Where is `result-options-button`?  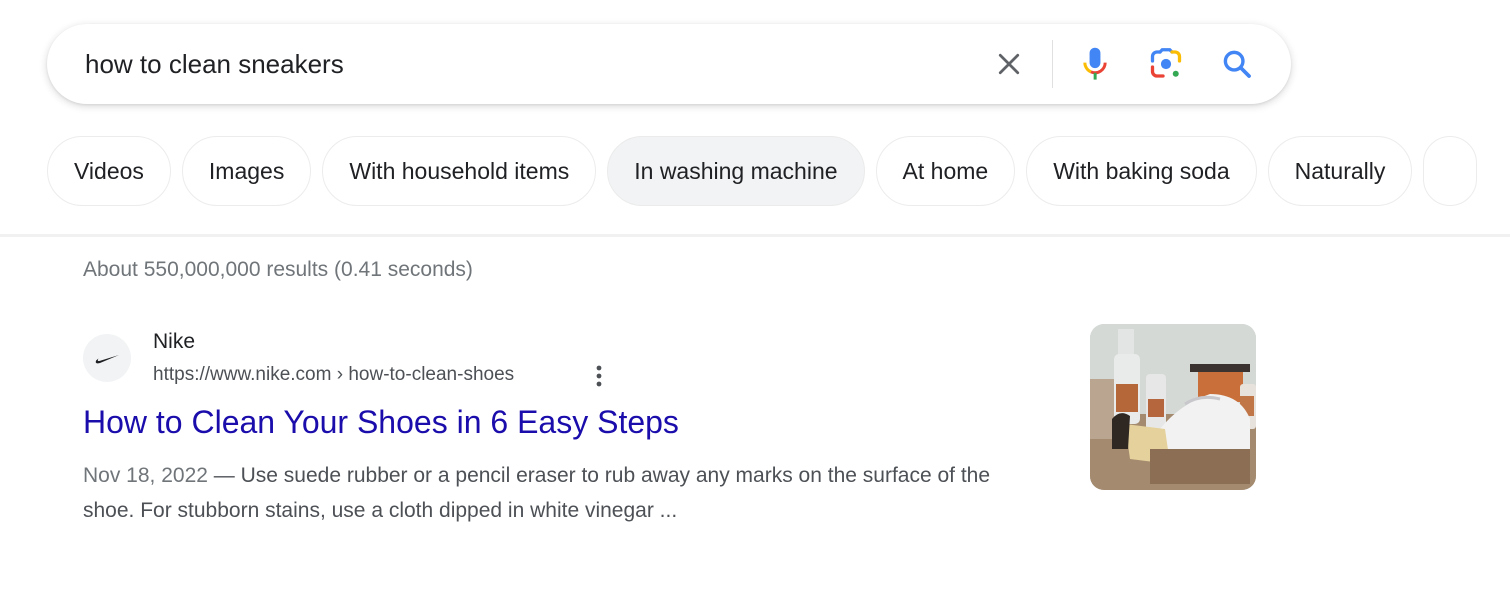 result-options-button is located at coordinates (599, 376).